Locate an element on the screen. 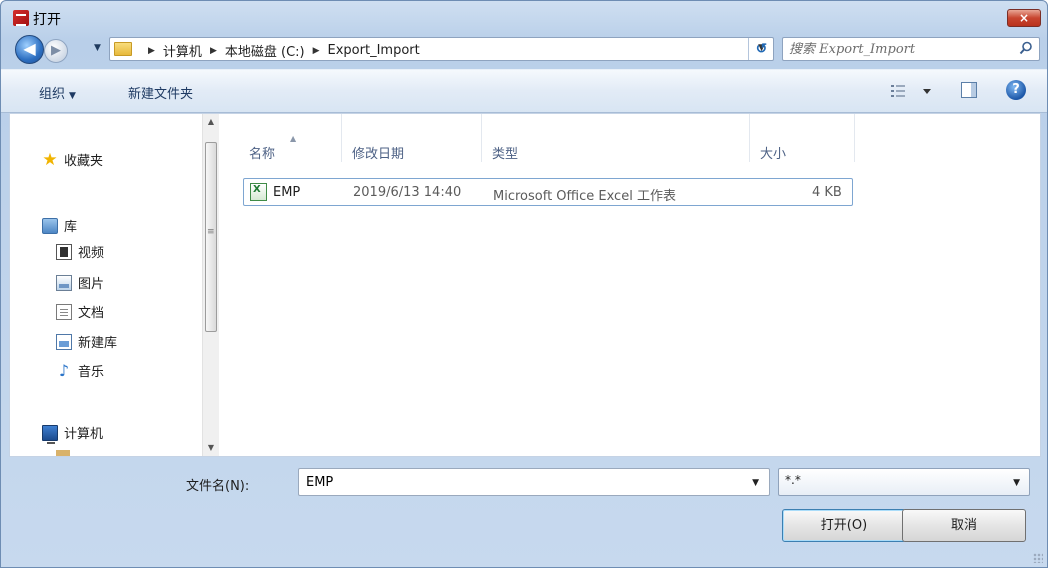 This screenshot has width=1048, height=568. new-folder-button: 新建文件夹 is located at coordinates (160, 92).